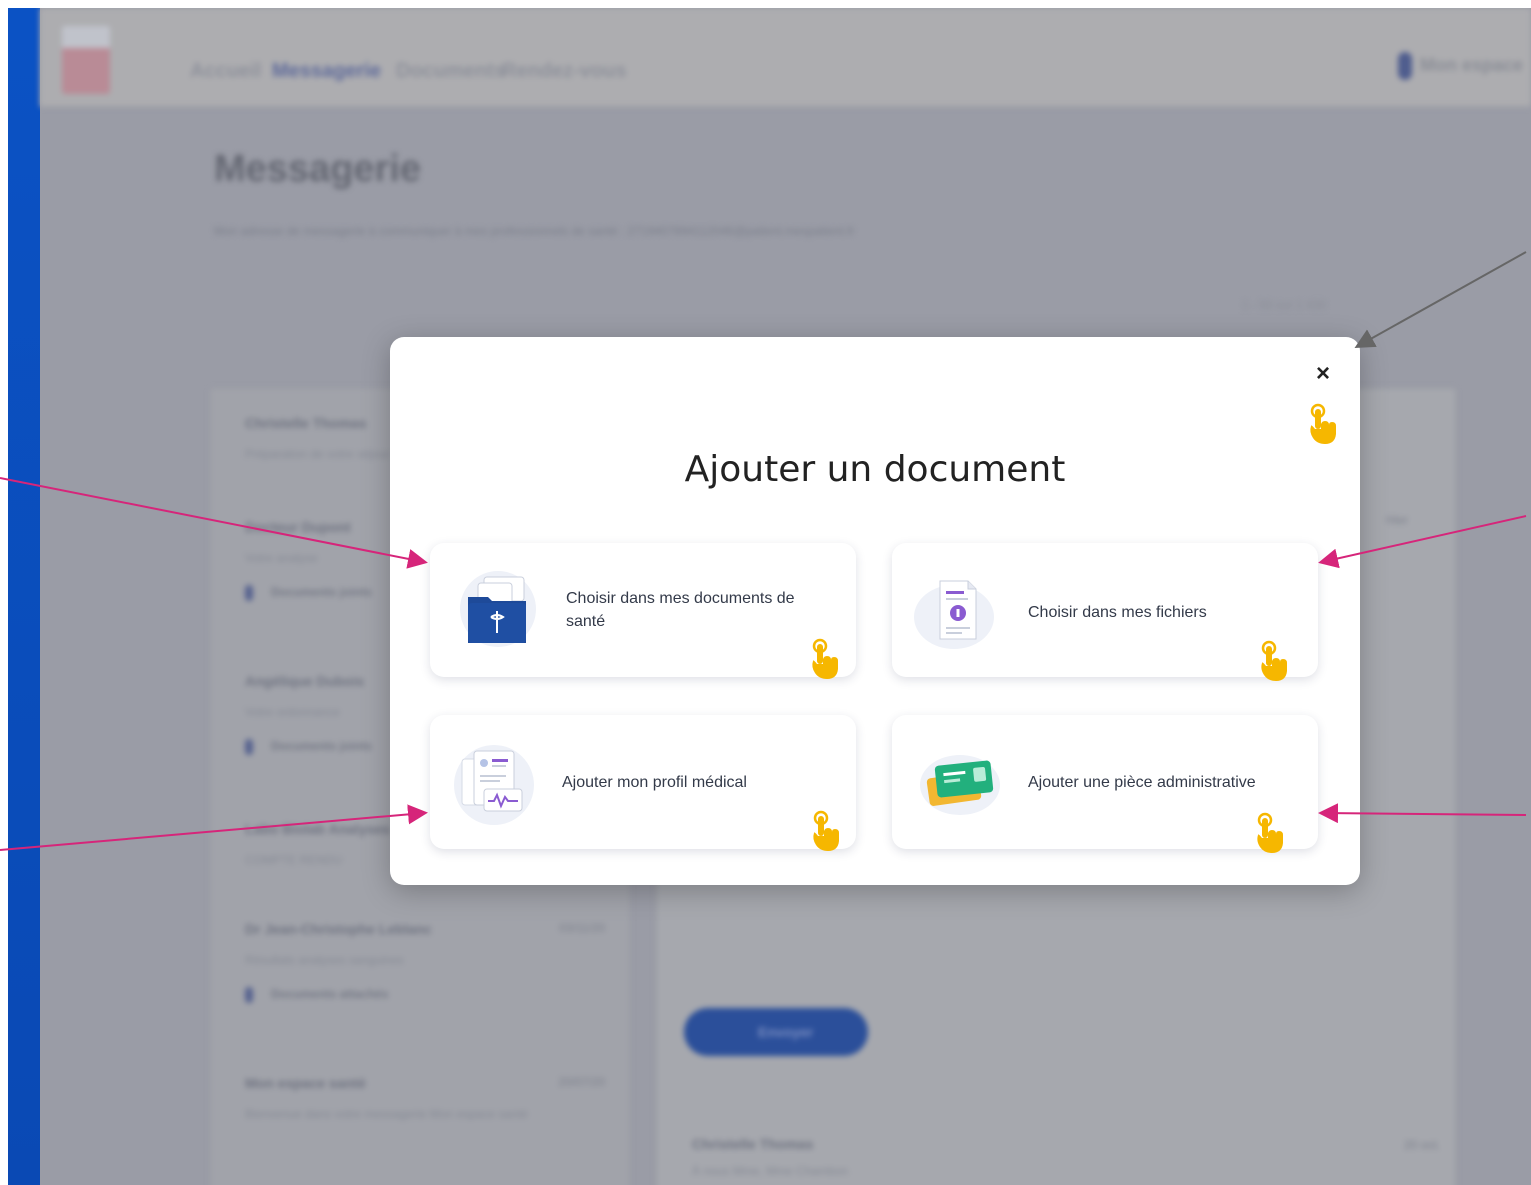  I want to click on option-medical-profile: Ajouter mon profil médical, so click(643, 783).